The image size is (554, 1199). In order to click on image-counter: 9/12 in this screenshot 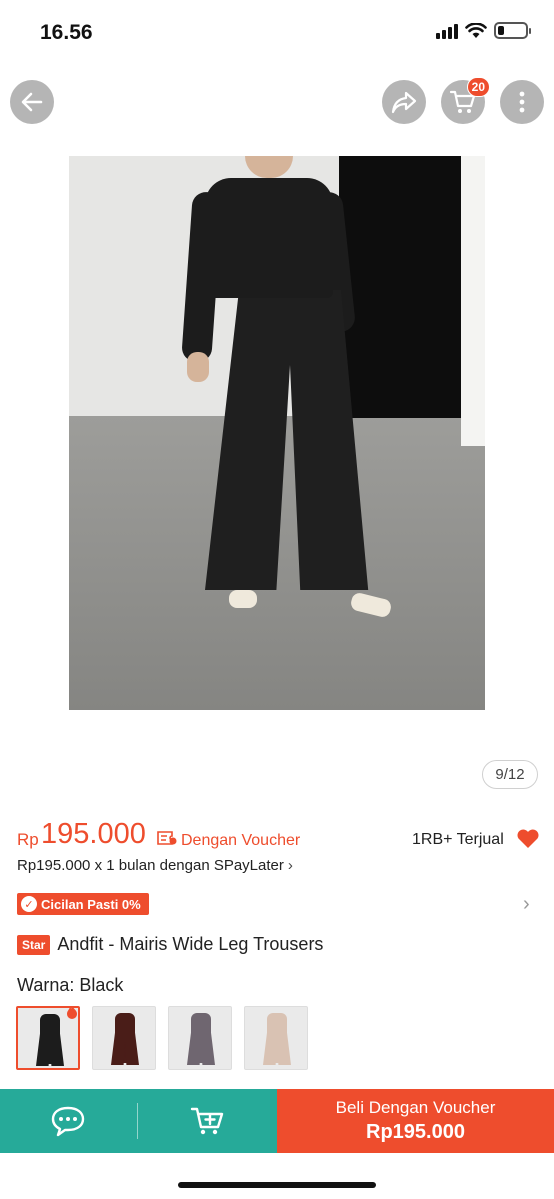, I will do `click(510, 774)`.